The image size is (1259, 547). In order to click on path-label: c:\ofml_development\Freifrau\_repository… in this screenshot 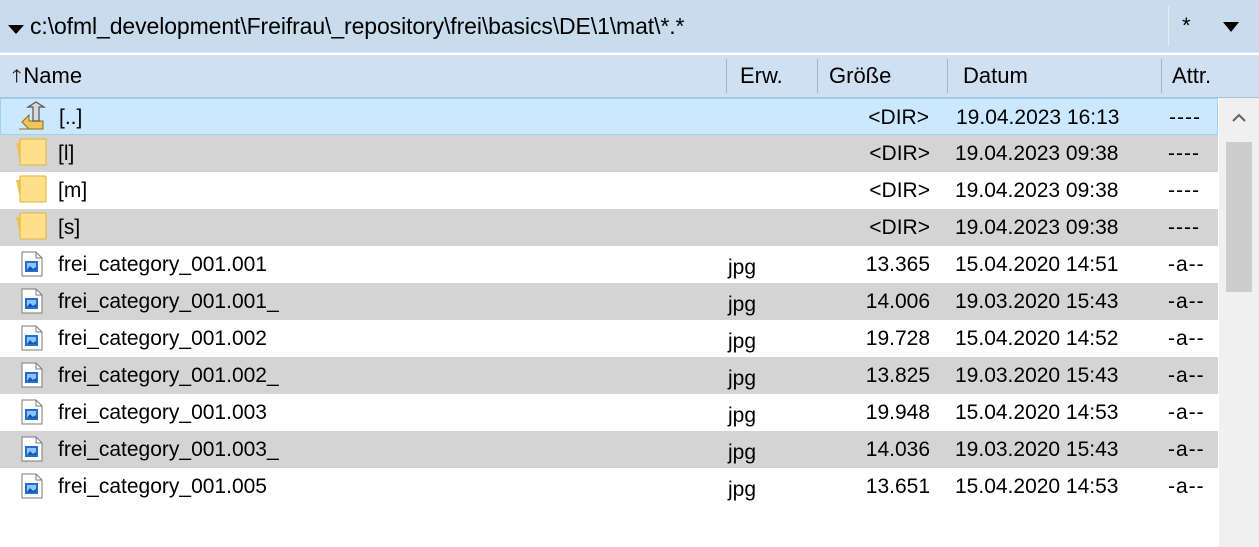, I will do `click(357, 26)`.